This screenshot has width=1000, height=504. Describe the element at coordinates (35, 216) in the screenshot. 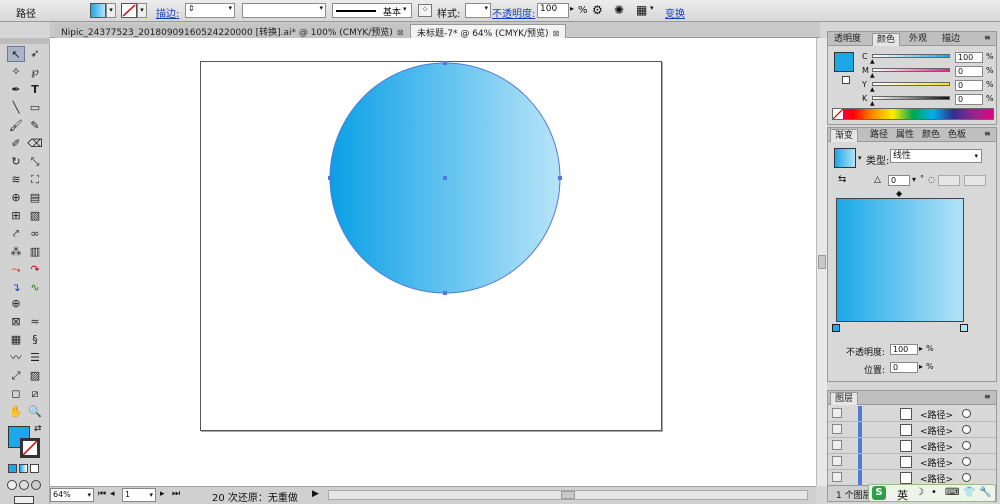

I see `gradient-tool-icon: ▧` at that location.